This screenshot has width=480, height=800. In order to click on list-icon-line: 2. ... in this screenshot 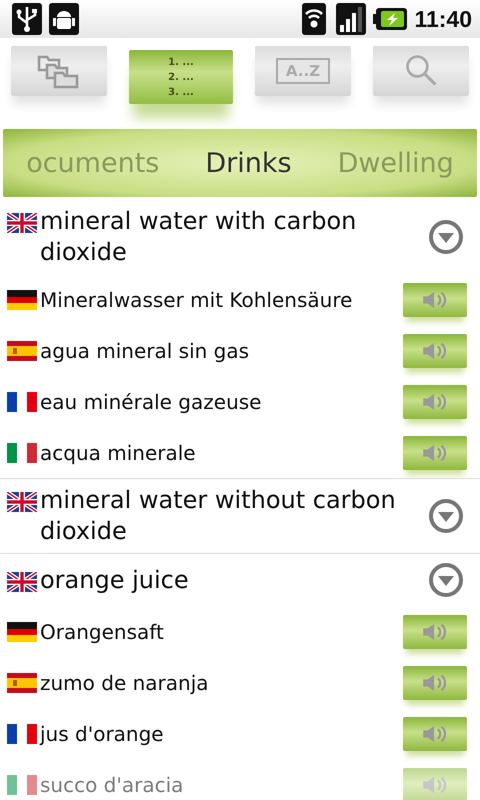, I will do `click(181, 77)`.